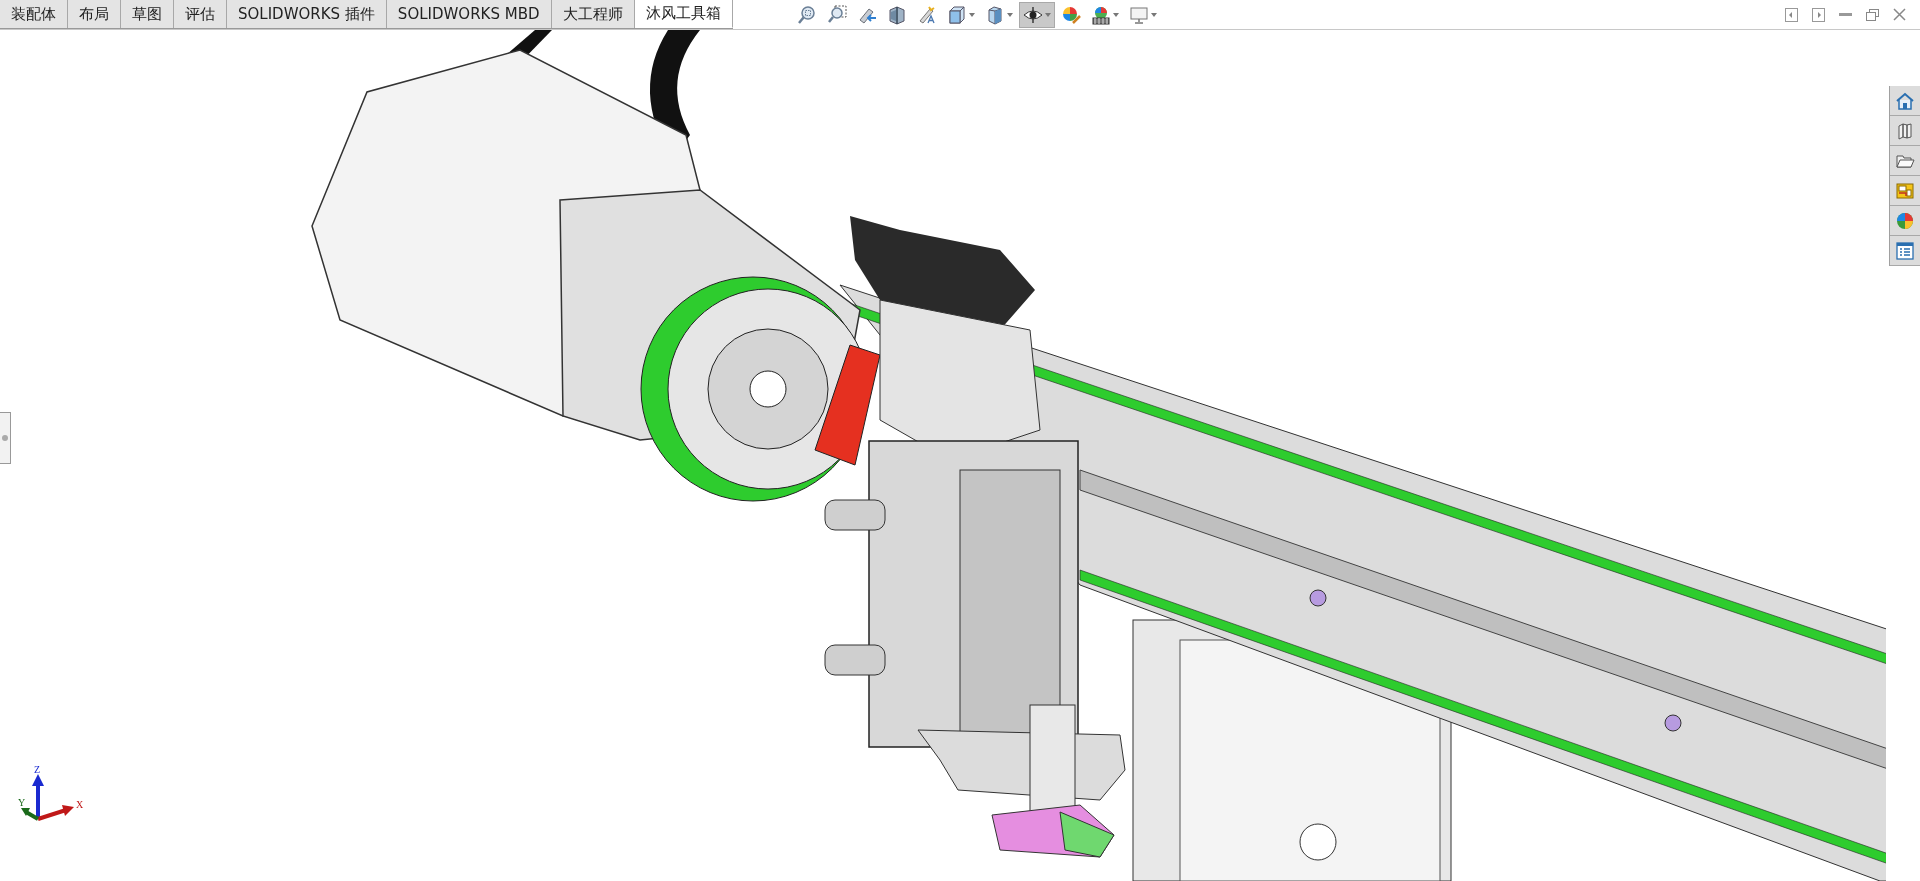  Describe the element at coordinates (34, 14) in the screenshot. I see `ribbon-tab: 装配体` at that location.